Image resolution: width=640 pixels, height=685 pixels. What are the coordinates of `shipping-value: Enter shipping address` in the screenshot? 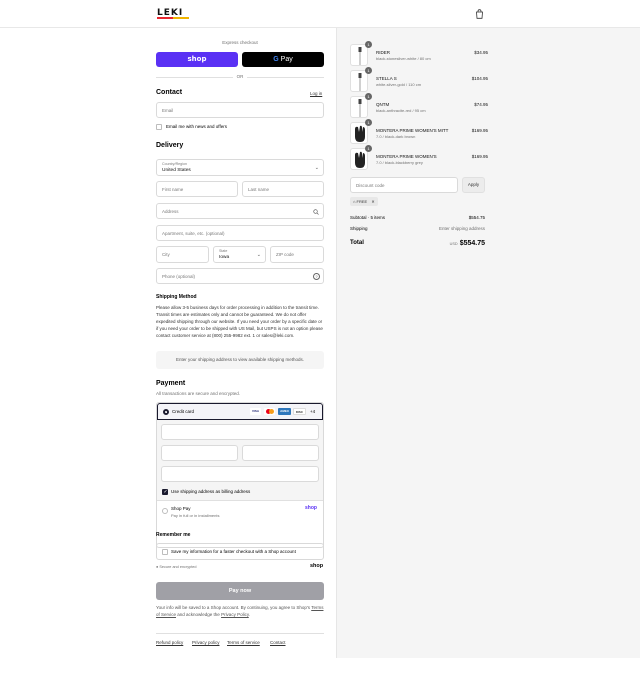 It's located at (461, 228).